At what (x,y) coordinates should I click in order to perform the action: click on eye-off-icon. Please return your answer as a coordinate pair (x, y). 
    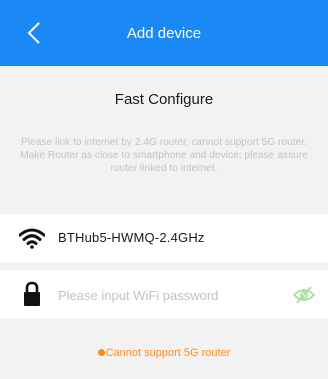
    Looking at the image, I should click on (304, 295).